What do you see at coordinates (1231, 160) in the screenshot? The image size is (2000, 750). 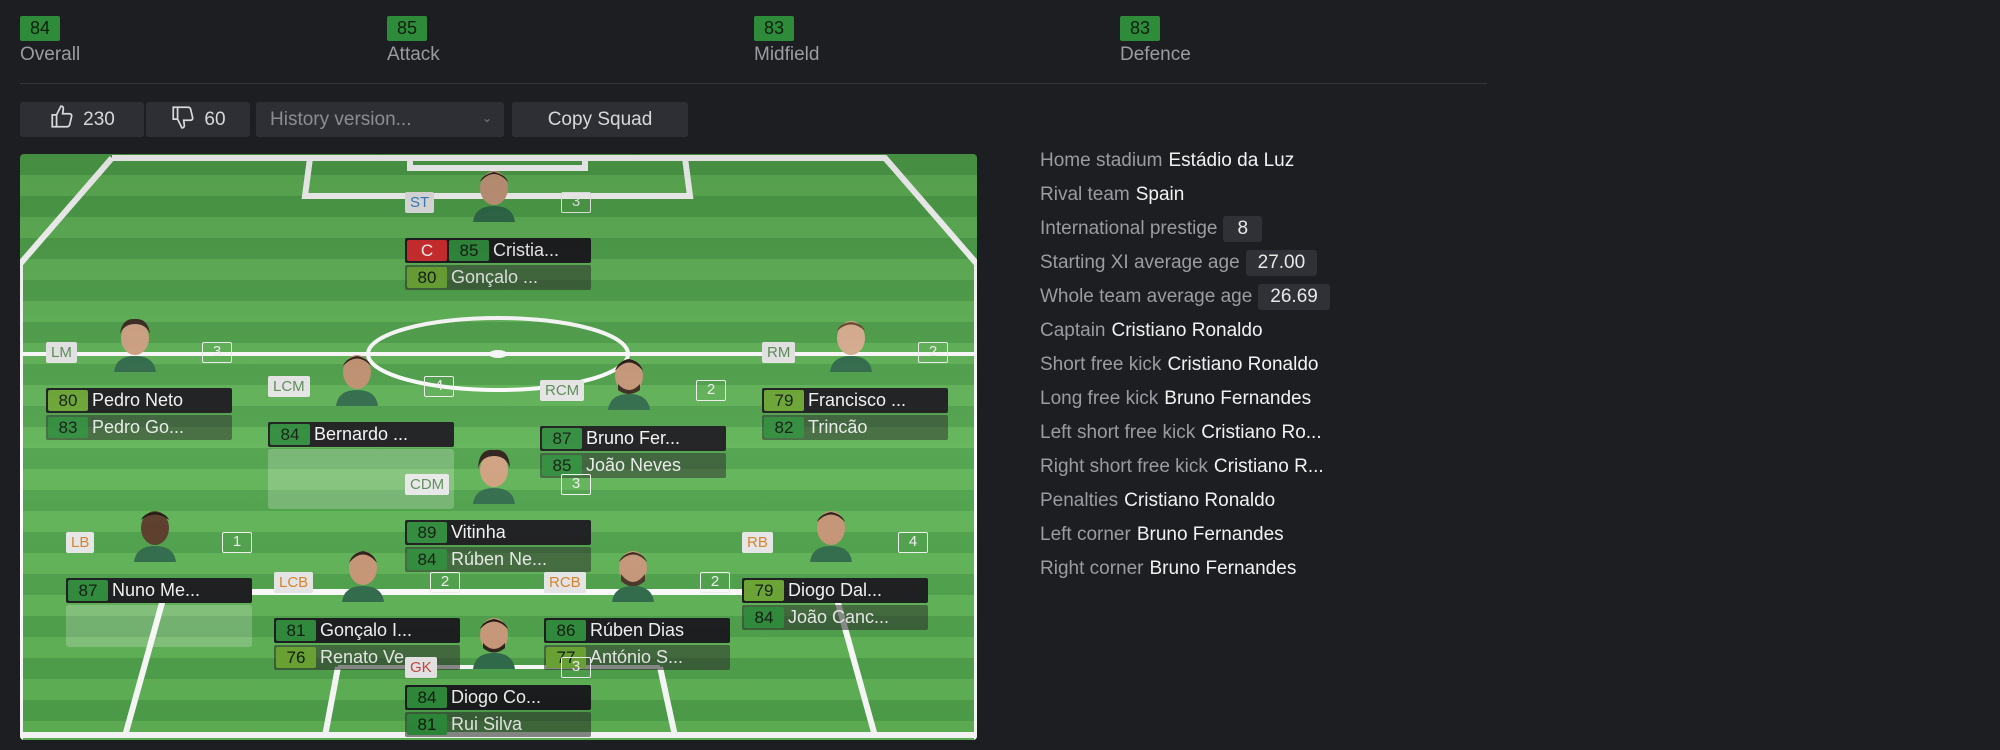 I see `info-value: Estádio da Luz` at bounding box center [1231, 160].